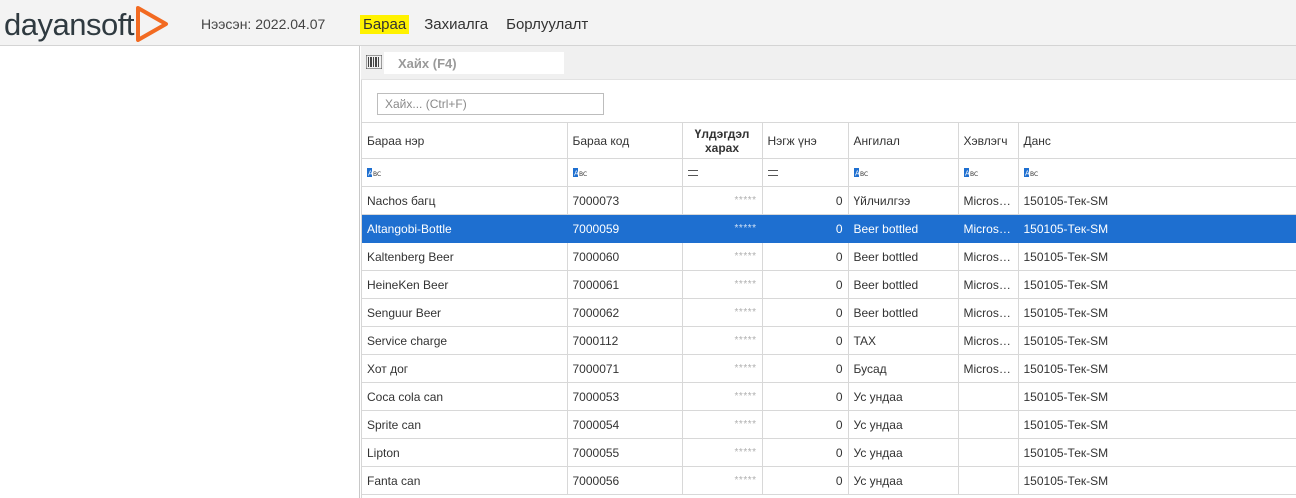 This screenshot has width=1296, height=498. What do you see at coordinates (903, 140) in the screenshot?
I see `column-header-category: Ангилал` at bounding box center [903, 140].